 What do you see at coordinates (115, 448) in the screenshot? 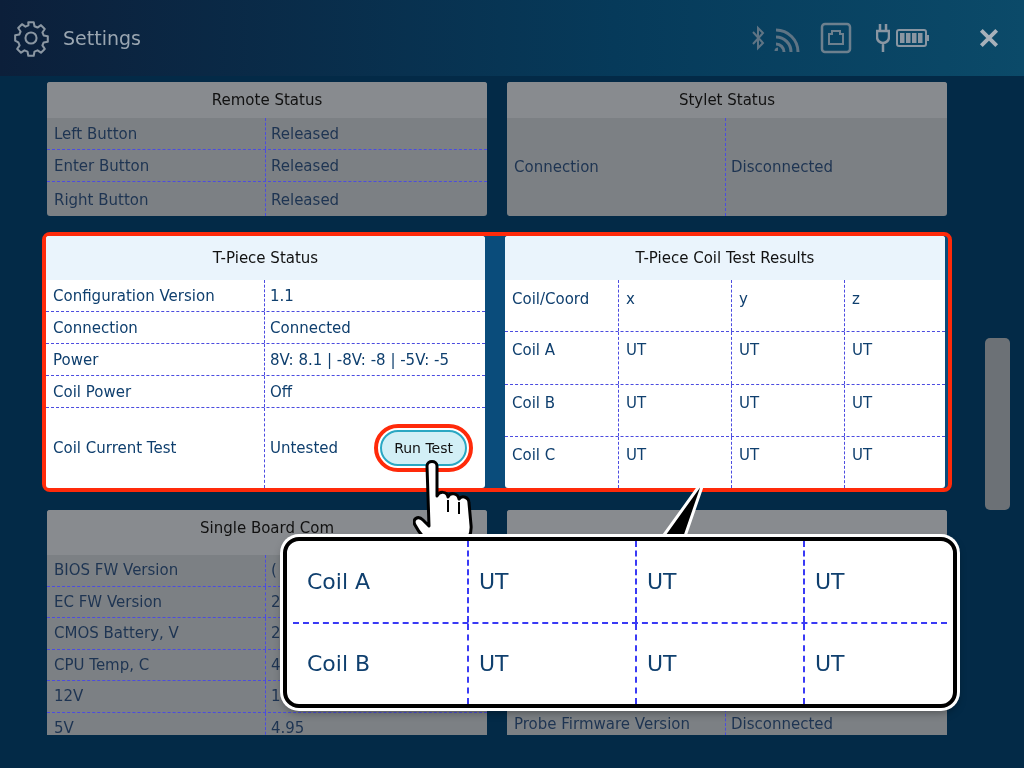
I see `row-label: Coil Current Test` at bounding box center [115, 448].